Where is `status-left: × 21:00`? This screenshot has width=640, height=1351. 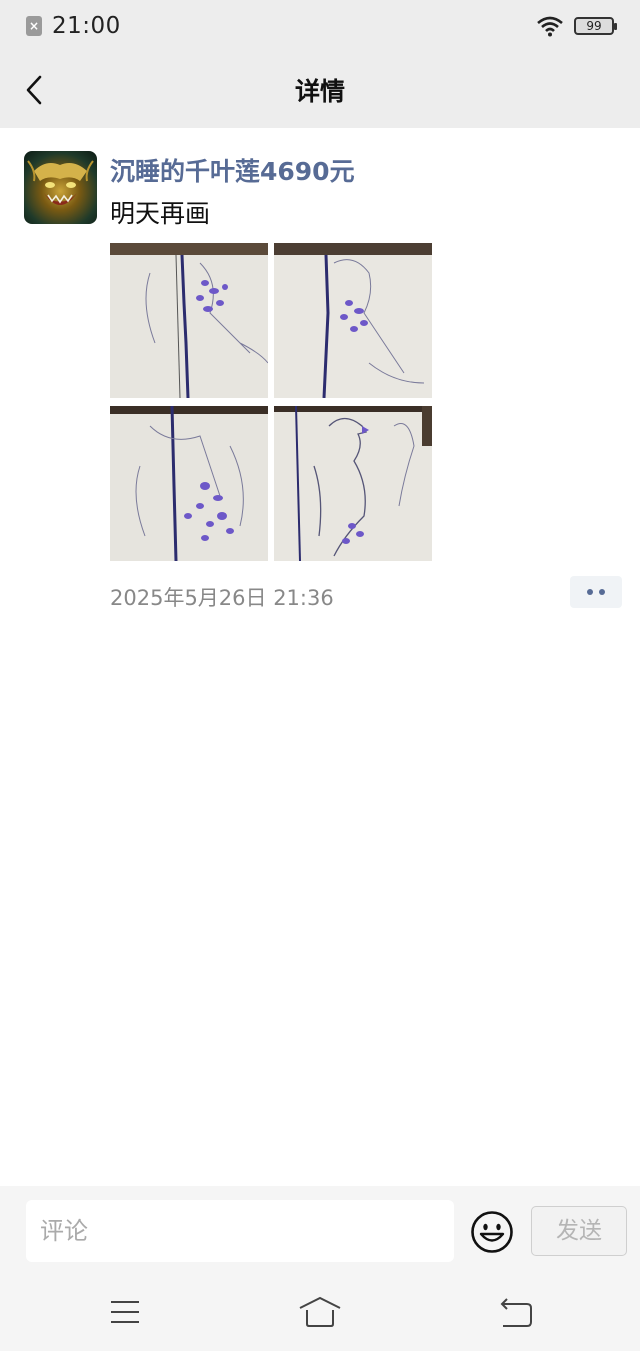
status-left: × 21:00 is located at coordinates (73, 26).